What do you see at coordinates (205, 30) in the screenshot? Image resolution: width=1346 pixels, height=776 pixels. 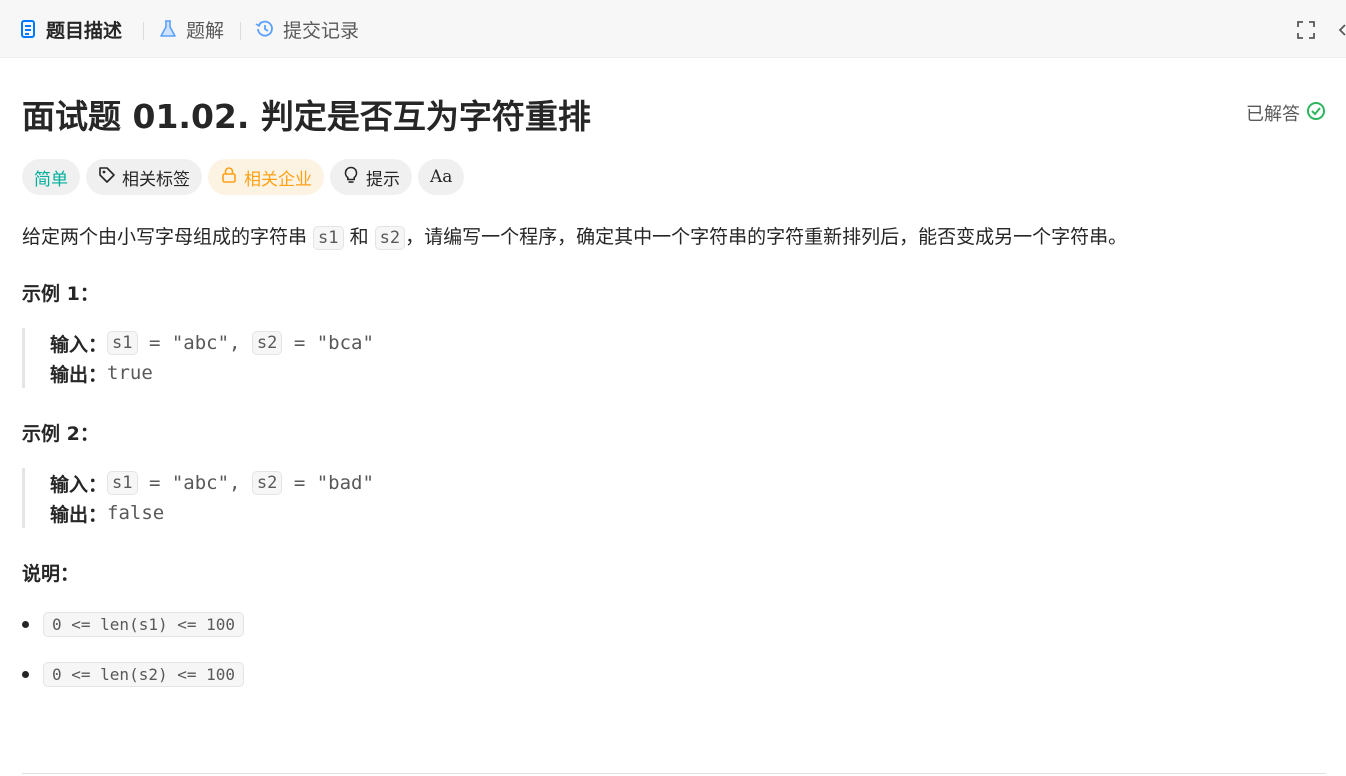 I see `tab-solutions-label: 题解` at bounding box center [205, 30].